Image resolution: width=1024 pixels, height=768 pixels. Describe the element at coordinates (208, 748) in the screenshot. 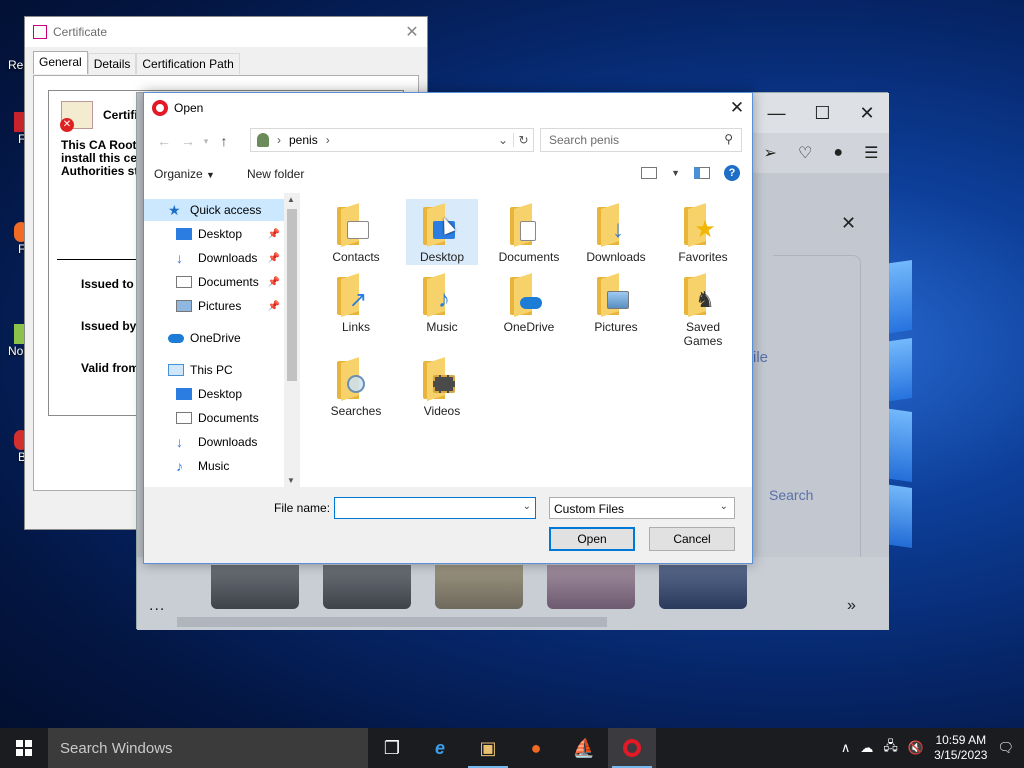

I see `taskbar-search-input: Search Windows` at that location.